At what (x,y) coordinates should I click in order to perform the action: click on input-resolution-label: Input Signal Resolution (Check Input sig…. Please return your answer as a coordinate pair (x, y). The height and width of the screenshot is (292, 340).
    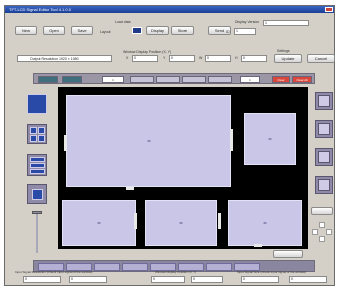
    Looking at the image, I should click on (54, 272).